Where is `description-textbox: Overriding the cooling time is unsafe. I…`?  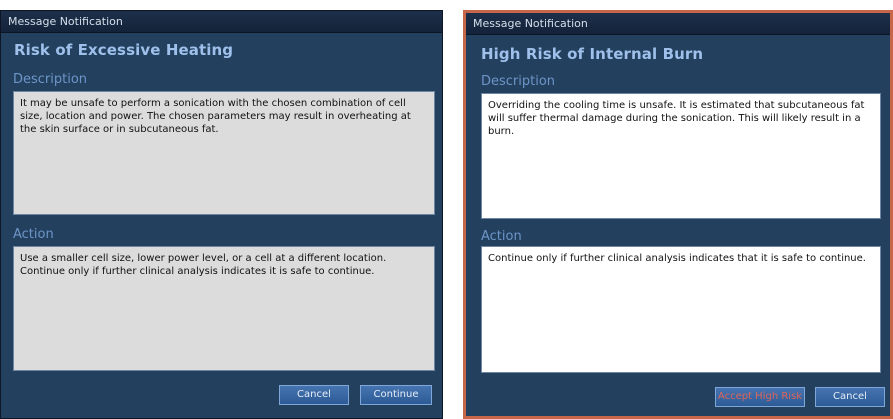
description-textbox: Overriding the cooling time is unsafe. I… is located at coordinates (681, 156).